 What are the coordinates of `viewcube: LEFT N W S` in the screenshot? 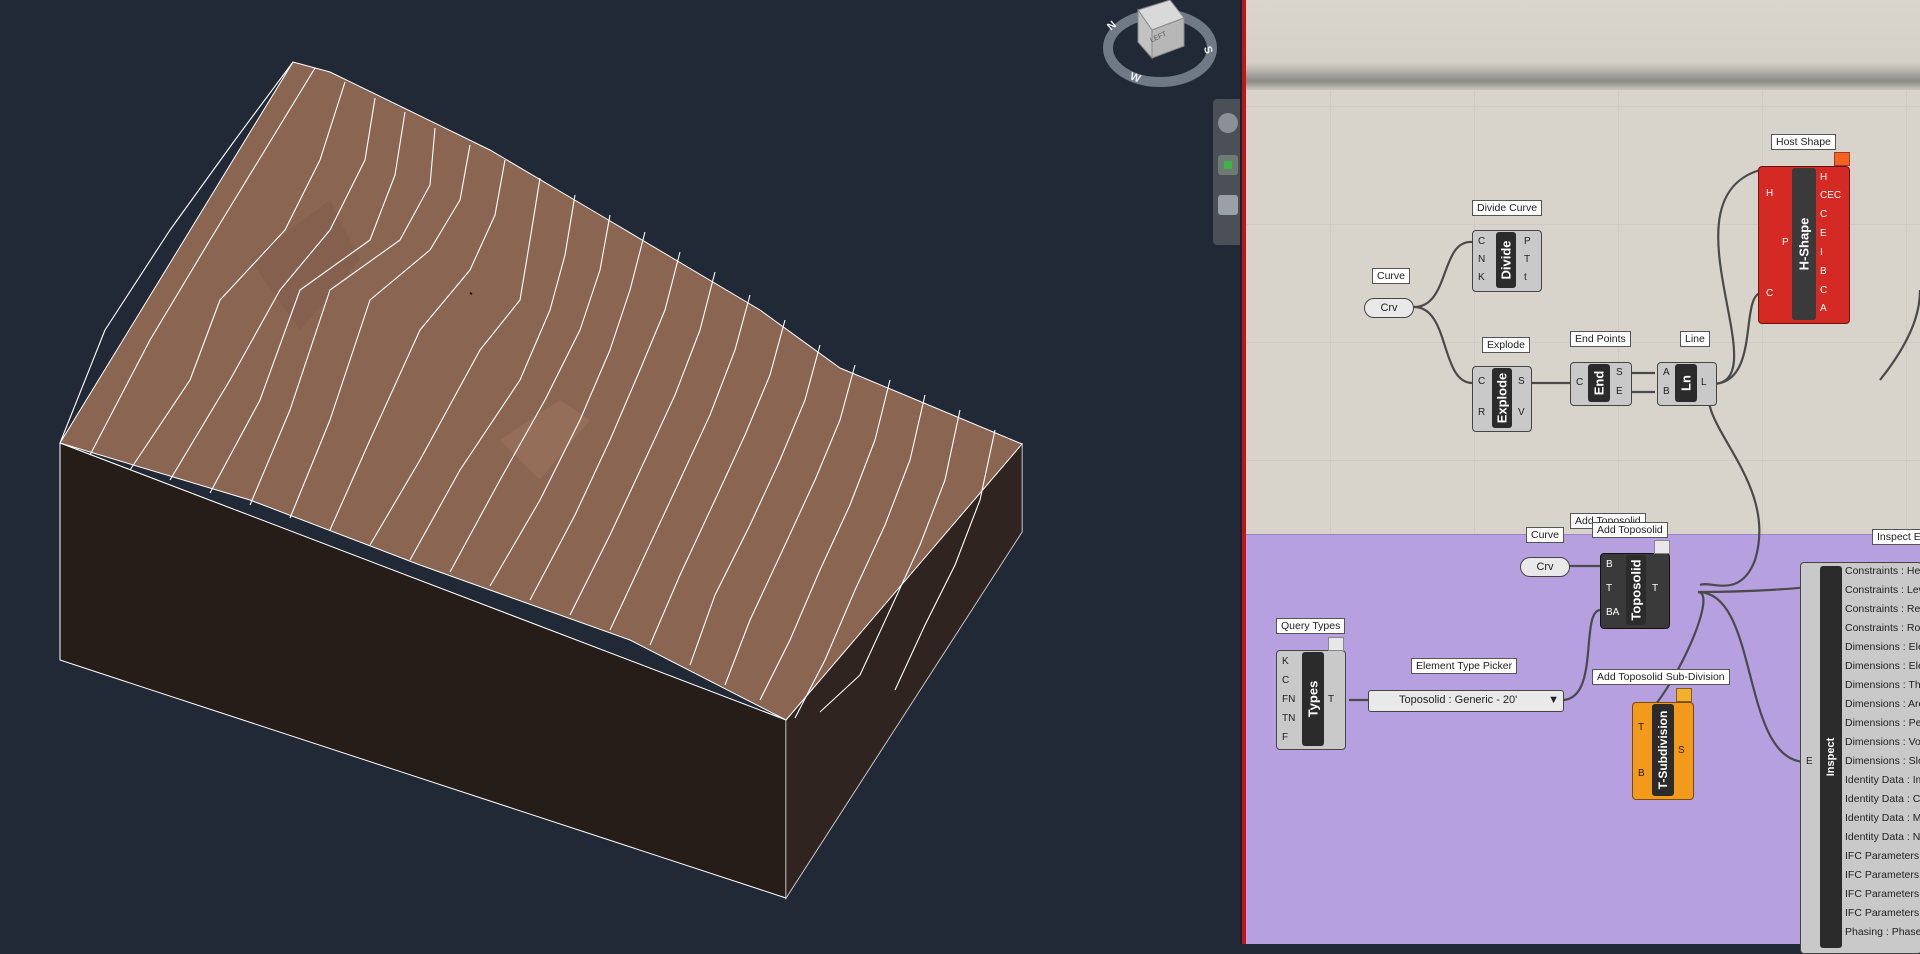 It's located at (1160, 45).